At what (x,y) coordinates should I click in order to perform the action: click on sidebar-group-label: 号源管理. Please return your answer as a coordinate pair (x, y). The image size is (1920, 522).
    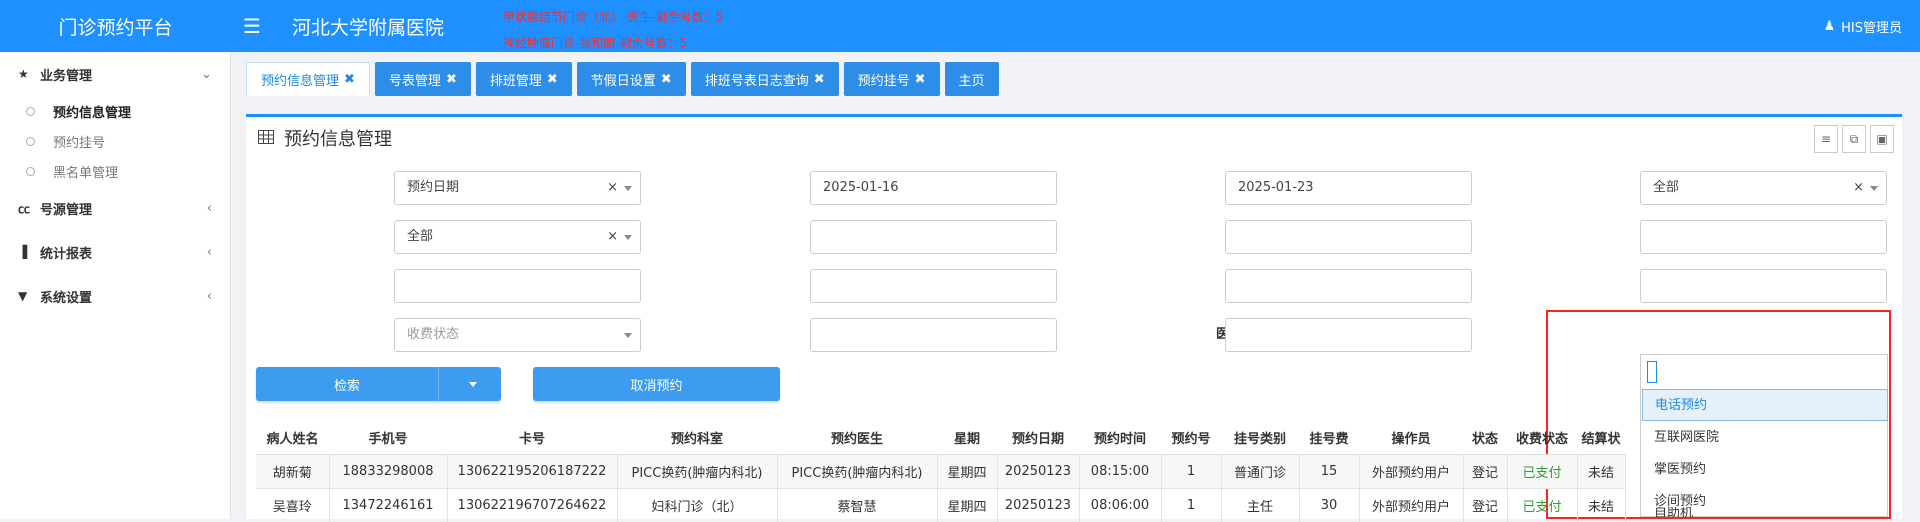
    Looking at the image, I should click on (66, 210).